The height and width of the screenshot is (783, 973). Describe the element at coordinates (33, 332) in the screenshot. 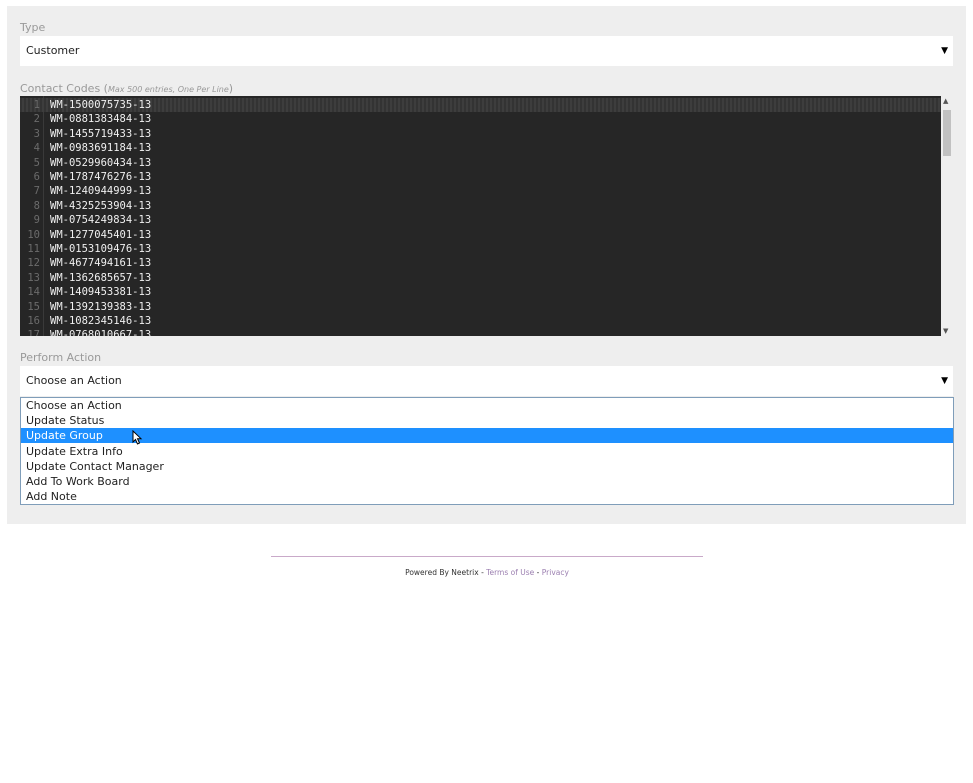

I see `line-number: 17` at that location.